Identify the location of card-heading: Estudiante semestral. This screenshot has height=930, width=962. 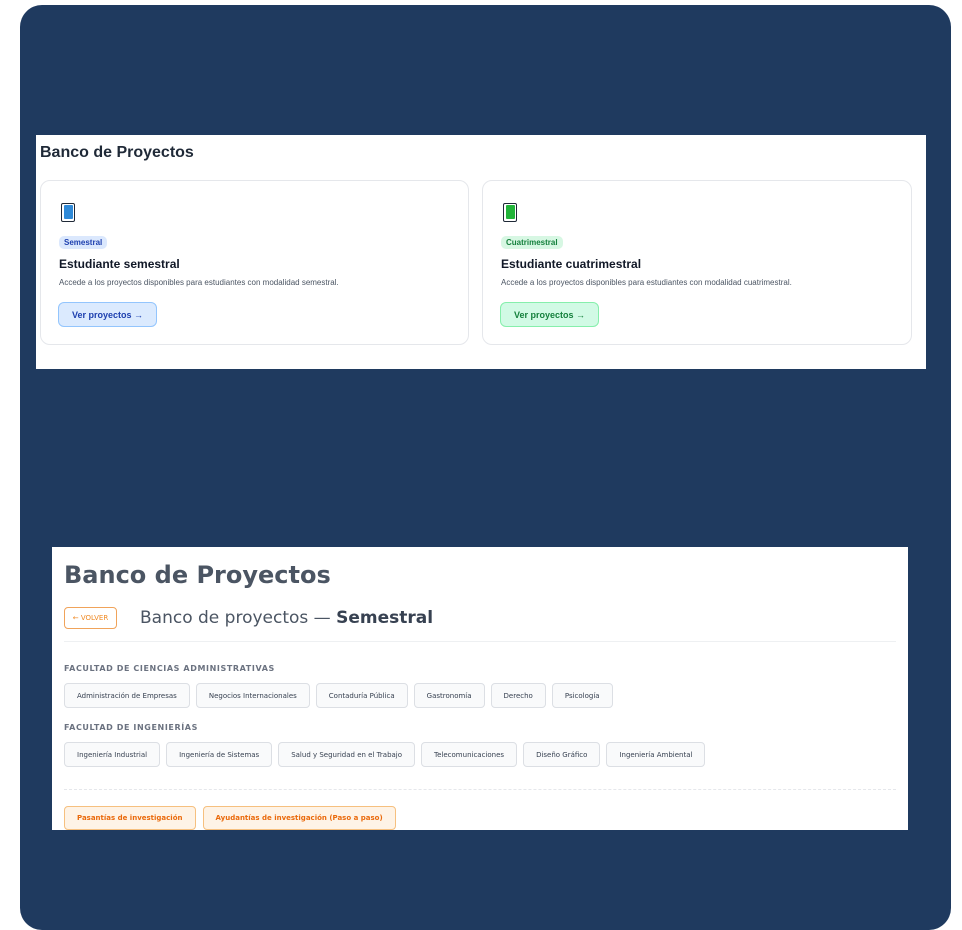
(119, 264).